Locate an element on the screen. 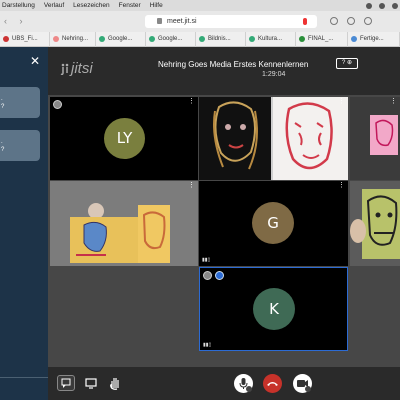  video-feed-yellow-drawings is located at coordinates (124, 223).